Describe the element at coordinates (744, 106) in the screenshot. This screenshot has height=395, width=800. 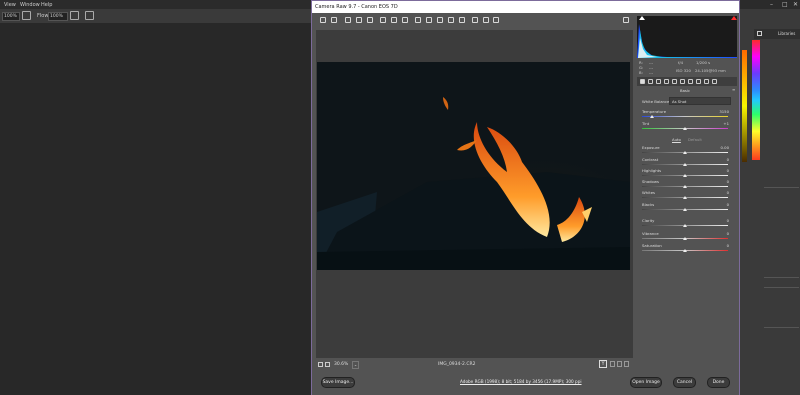
I see `color-ramp` at that location.